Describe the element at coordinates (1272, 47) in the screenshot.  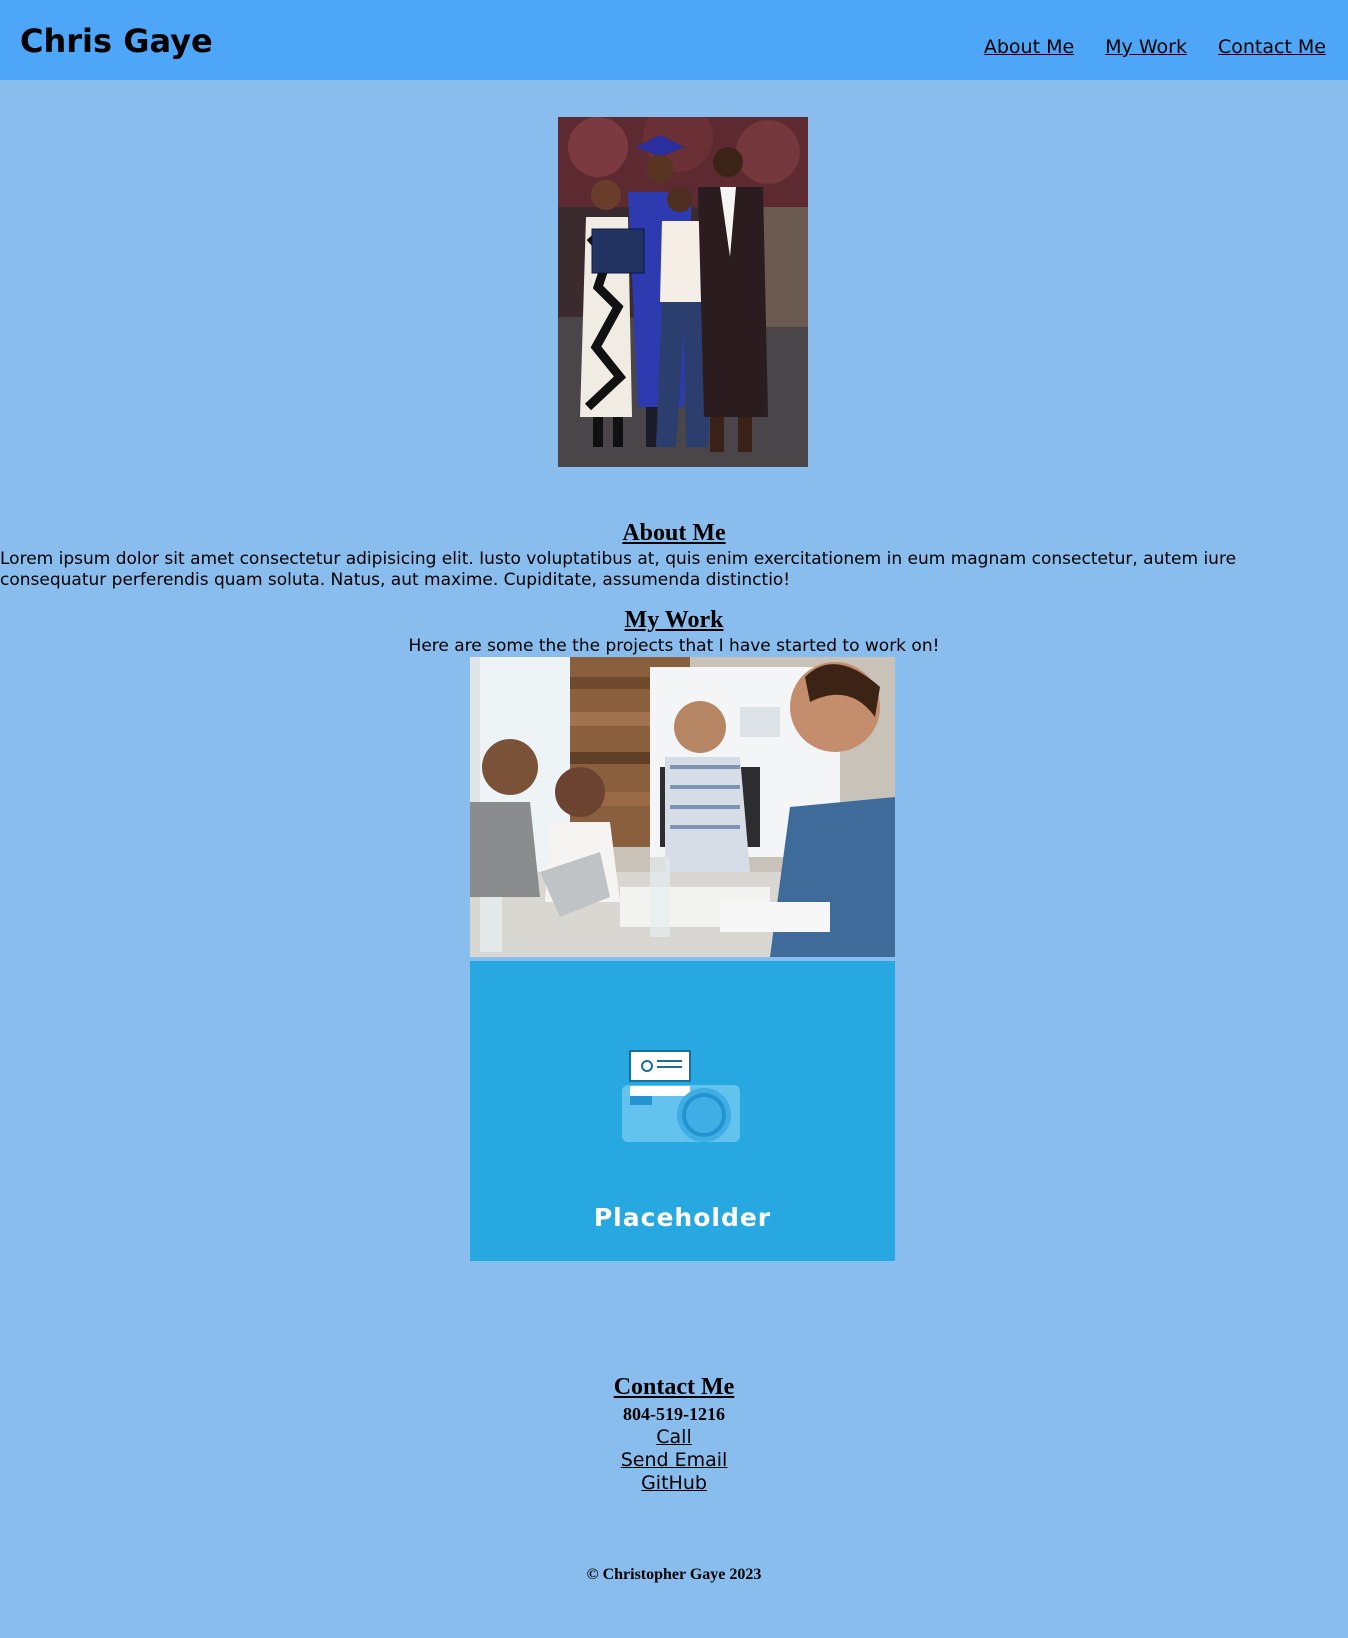
I see `nav-link-contact-me: Contact Me` at that location.